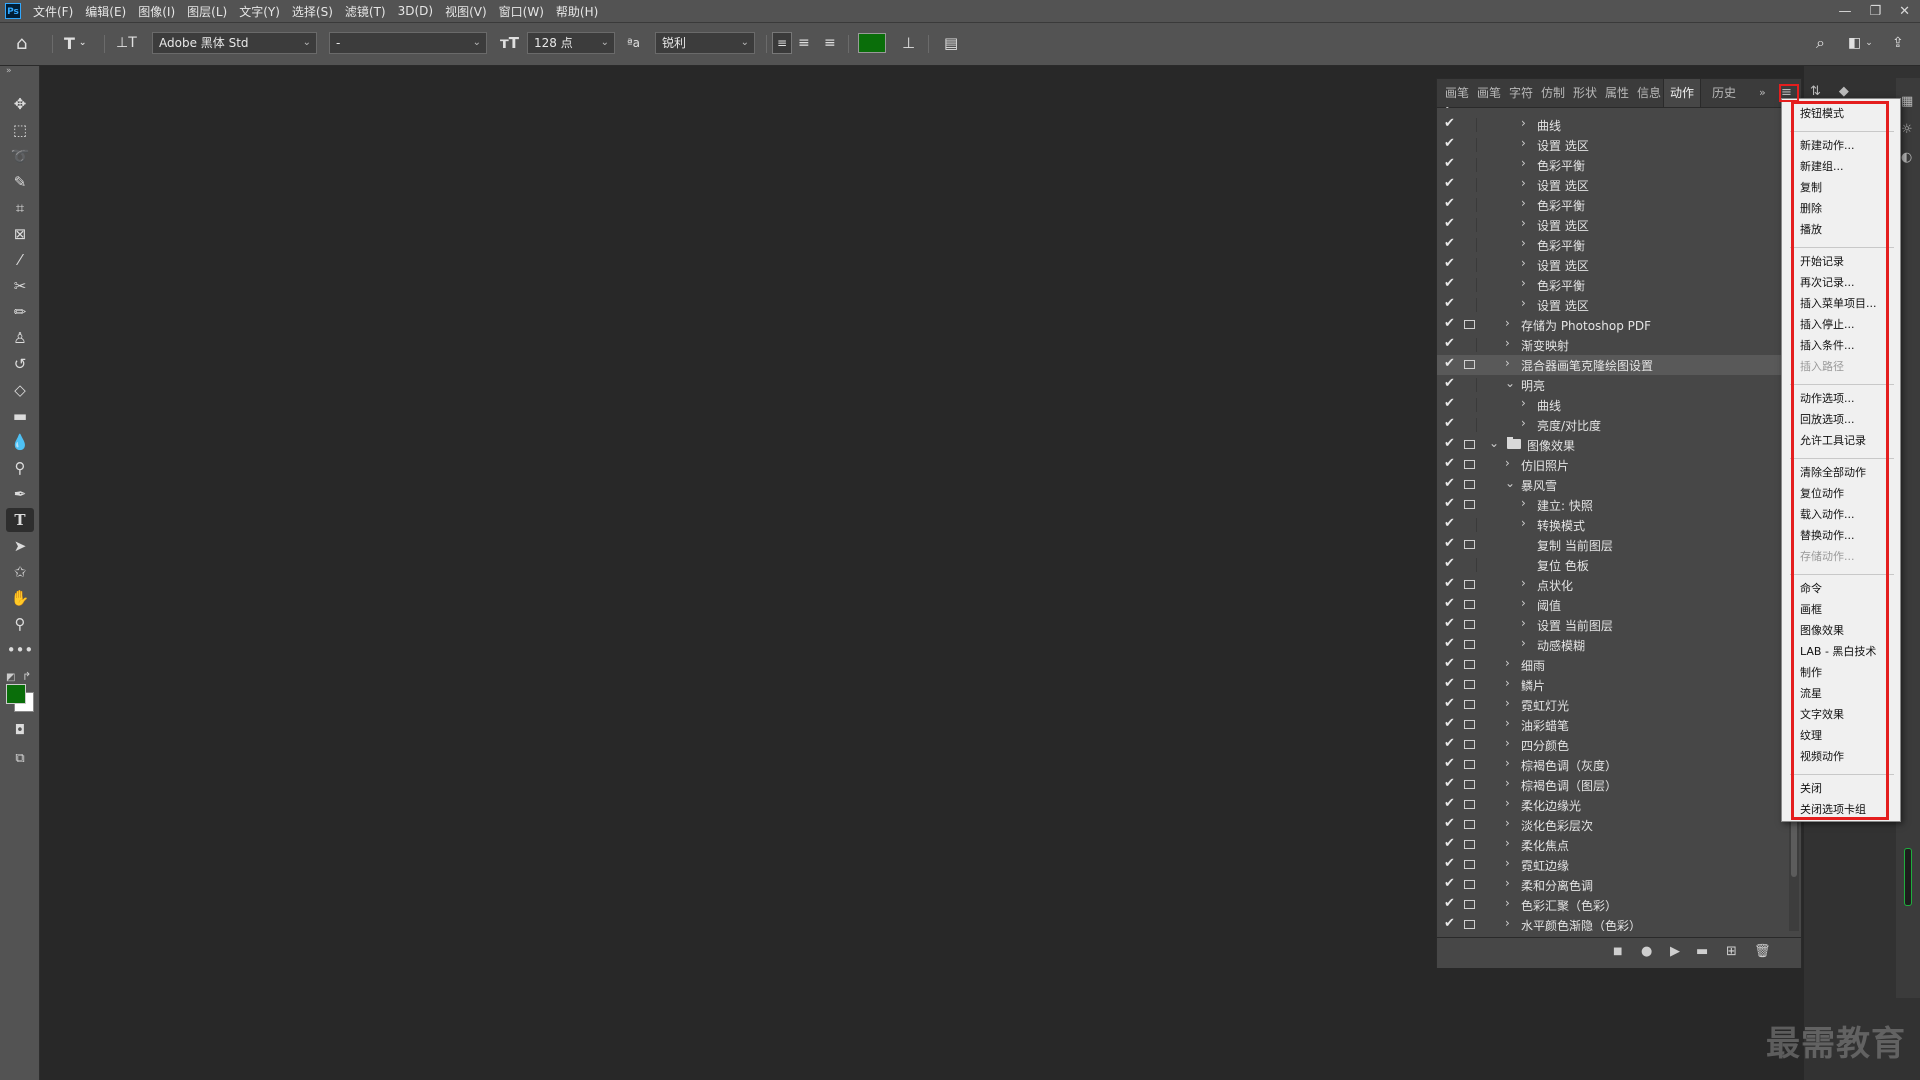 This screenshot has height=1080, width=1920. I want to click on character-panel-icon: ▤, so click(951, 43).